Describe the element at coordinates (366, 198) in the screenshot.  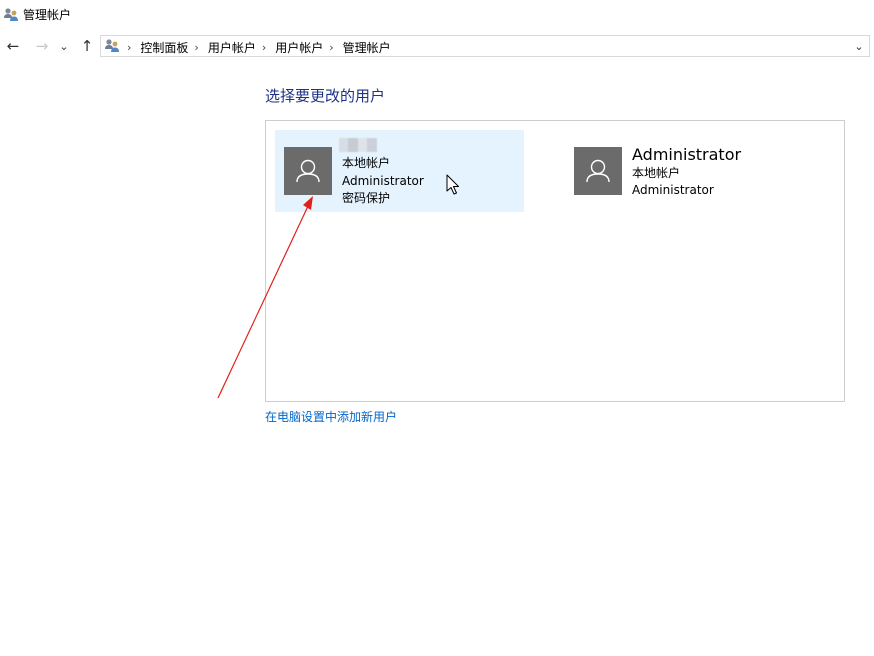
I see `account-password-status: 密码保护` at that location.